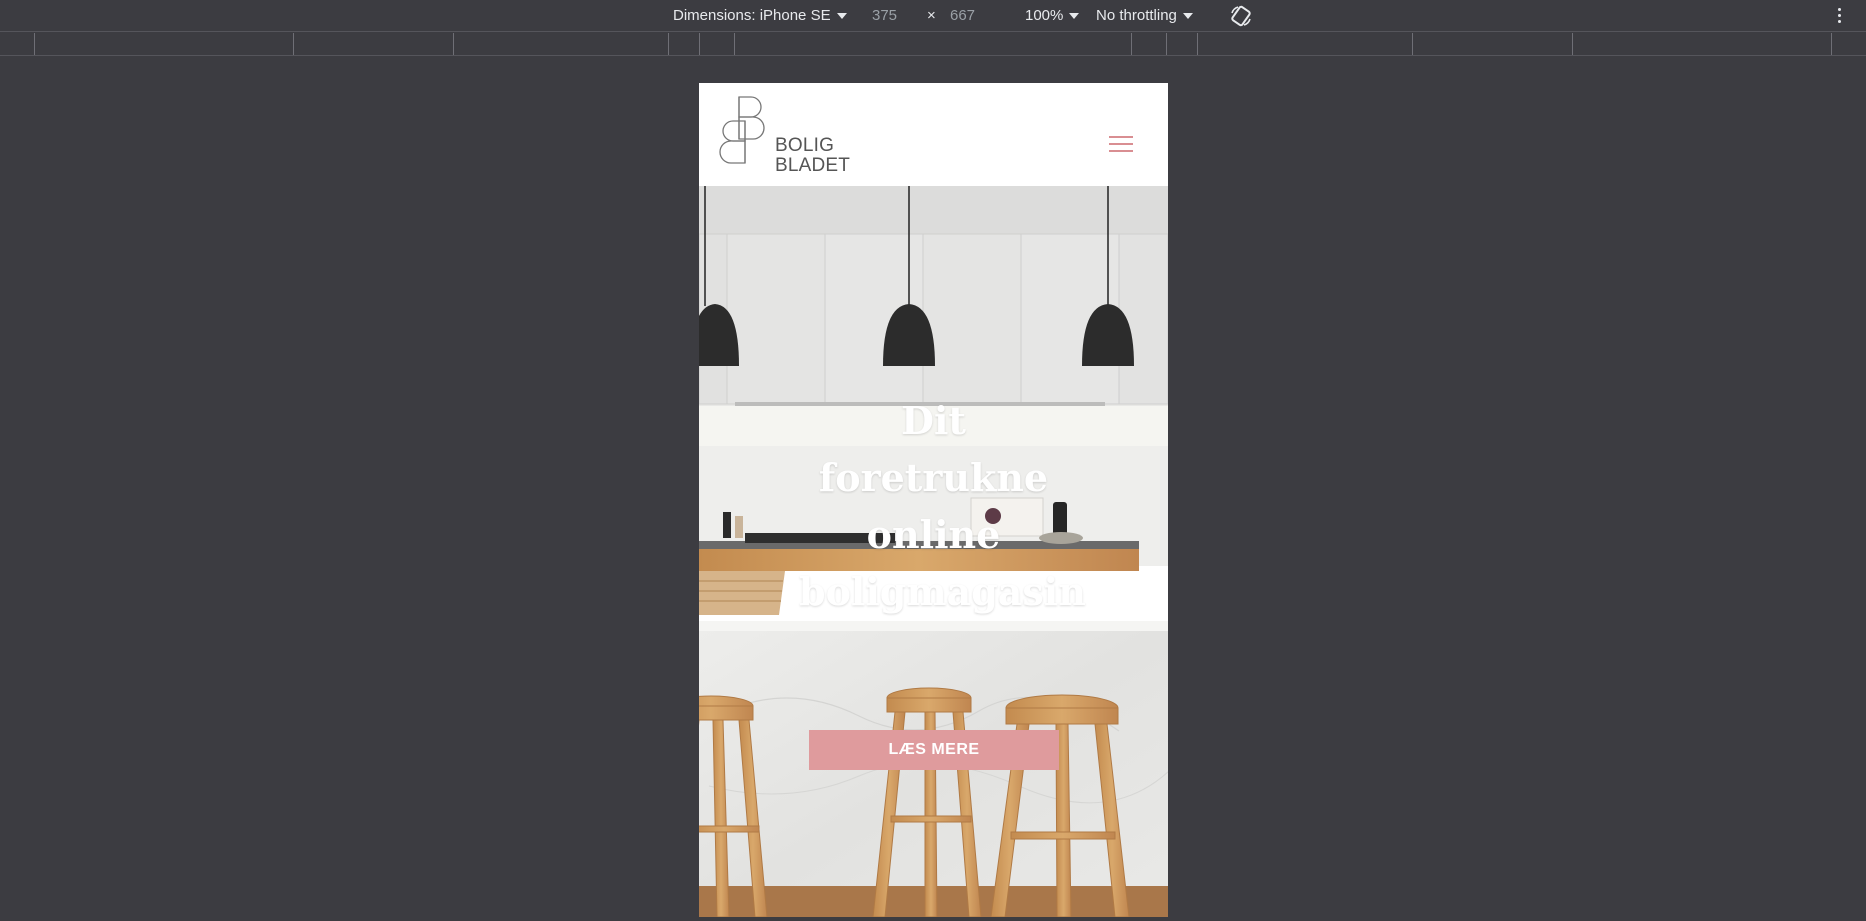  I want to click on boligbladet-logo: BOLIG BLADET, so click(780, 135).